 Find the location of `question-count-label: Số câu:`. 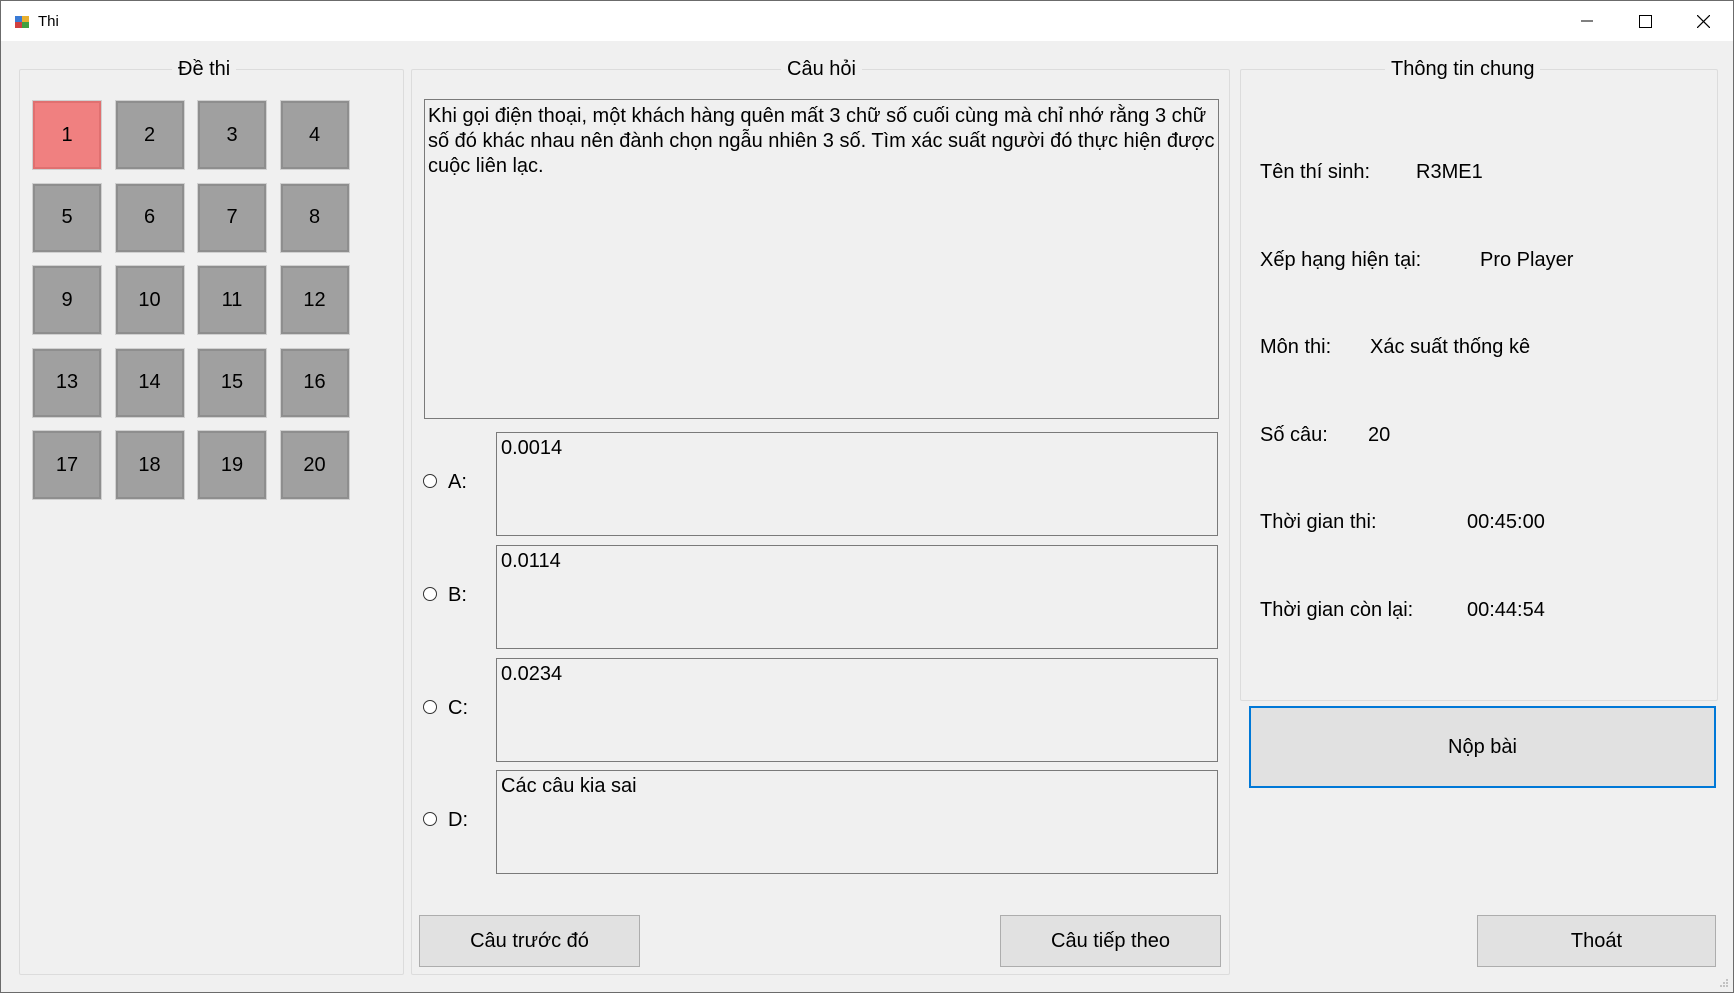

question-count-label: Số câu: is located at coordinates (1294, 435).